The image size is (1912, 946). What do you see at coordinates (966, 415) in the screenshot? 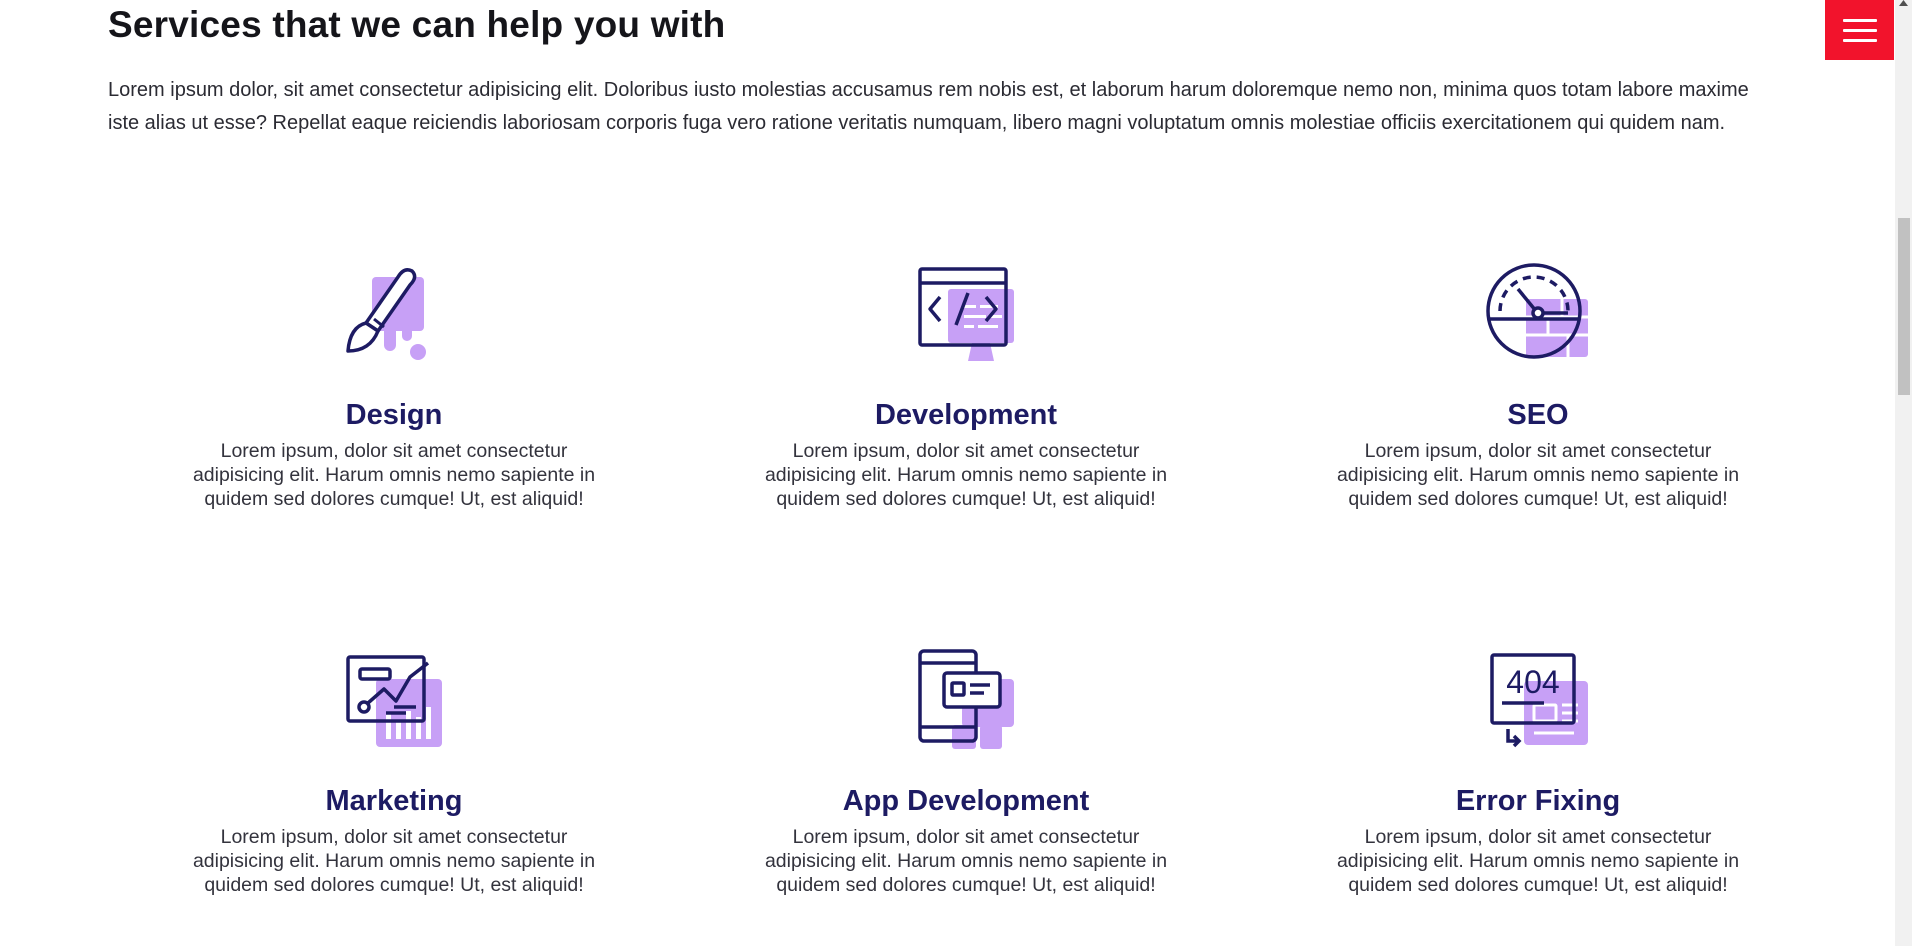
I see `service-title: Development` at bounding box center [966, 415].